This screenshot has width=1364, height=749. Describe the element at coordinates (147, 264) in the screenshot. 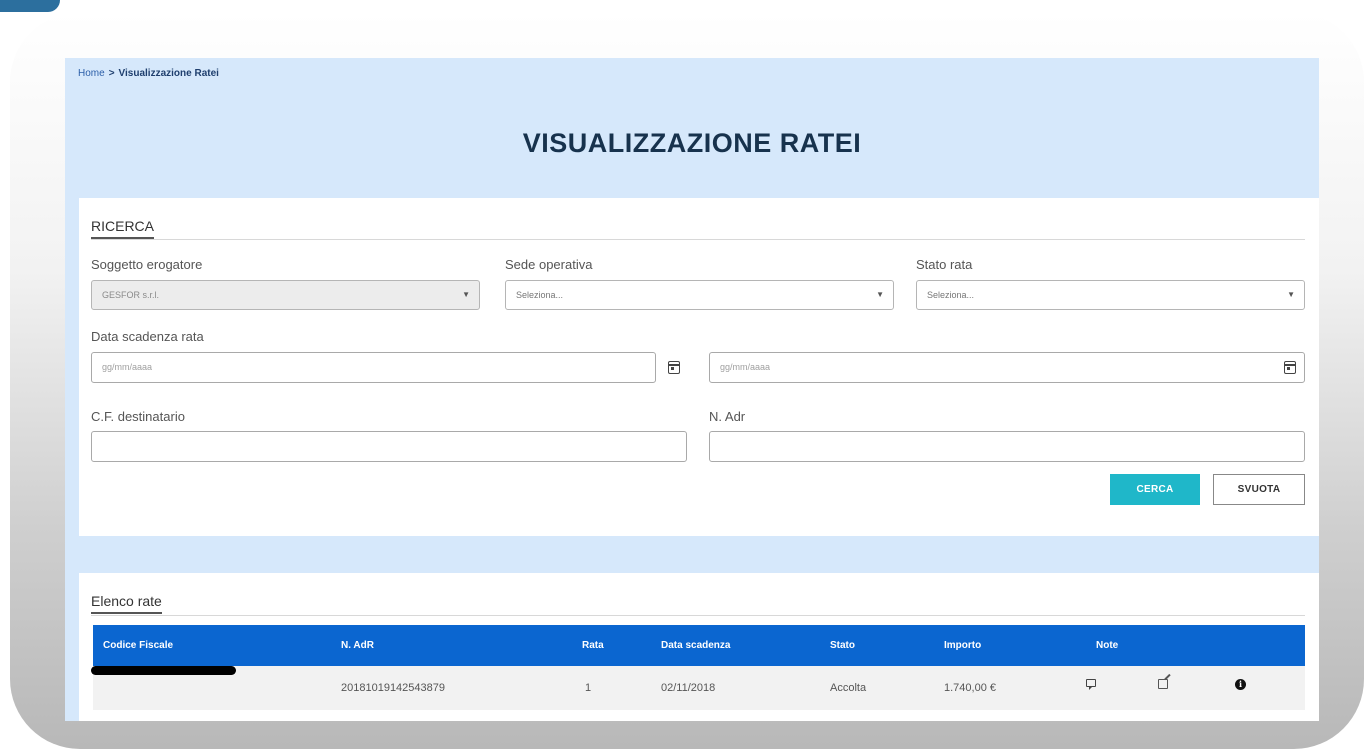

I see `soggetto-erogatore-label: Soggetto erogatore` at that location.